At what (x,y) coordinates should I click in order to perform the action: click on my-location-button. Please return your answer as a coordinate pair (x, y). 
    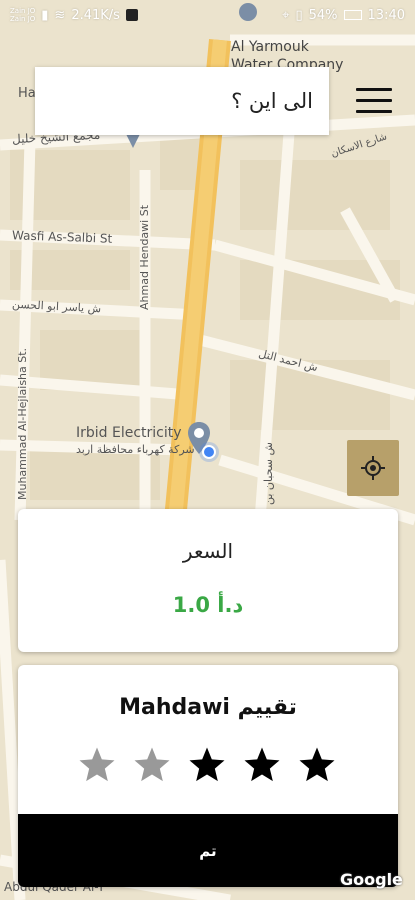
    Looking at the image, I should click on (373, 468).